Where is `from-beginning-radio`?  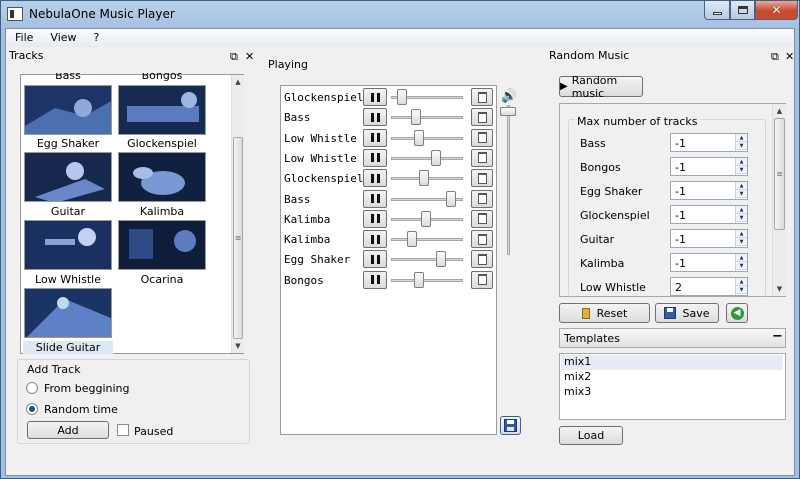
from-beginning-radio is located at coordinates (32, 388).